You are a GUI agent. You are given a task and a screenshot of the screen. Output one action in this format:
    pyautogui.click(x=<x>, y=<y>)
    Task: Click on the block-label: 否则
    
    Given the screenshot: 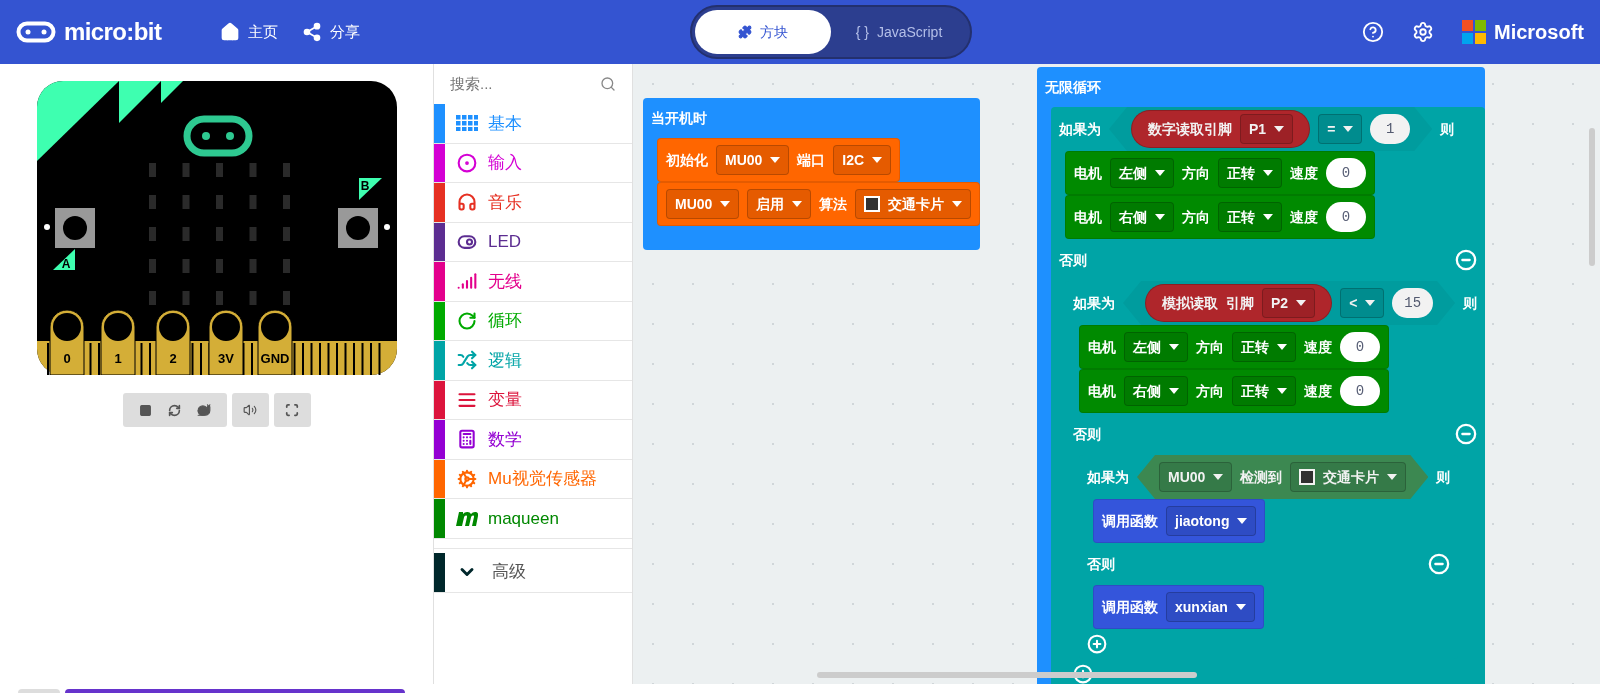 What is the action you would take?
    pyautogui.click(x=1101, y=564)
    